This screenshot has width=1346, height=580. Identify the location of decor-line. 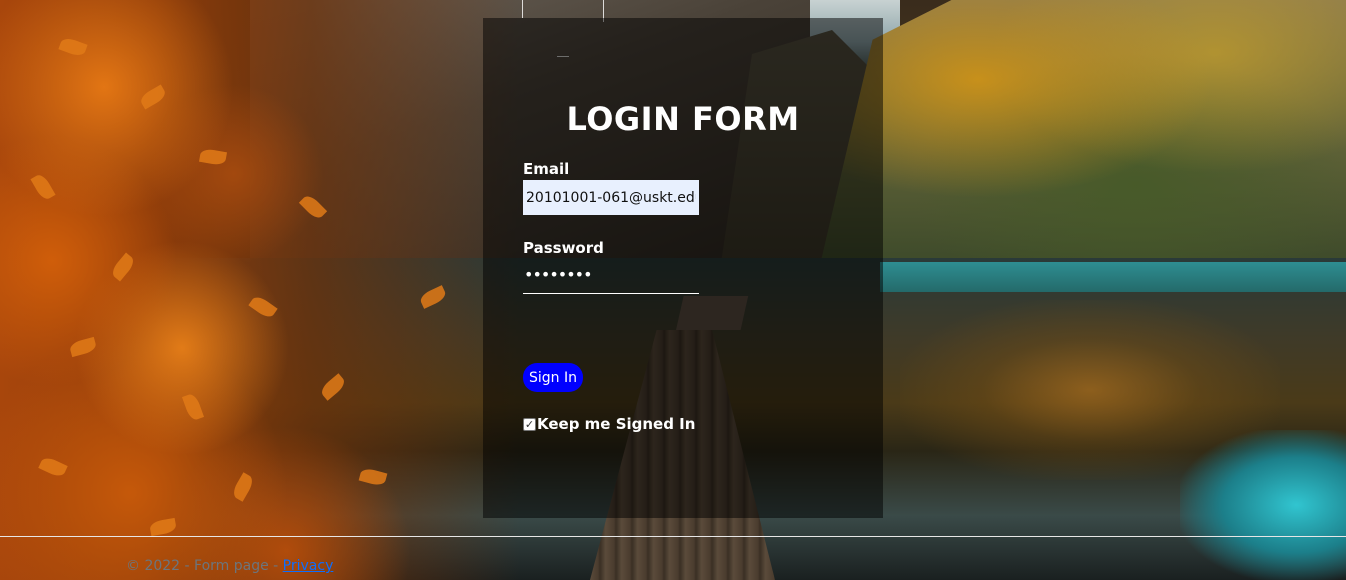
(522, 9).